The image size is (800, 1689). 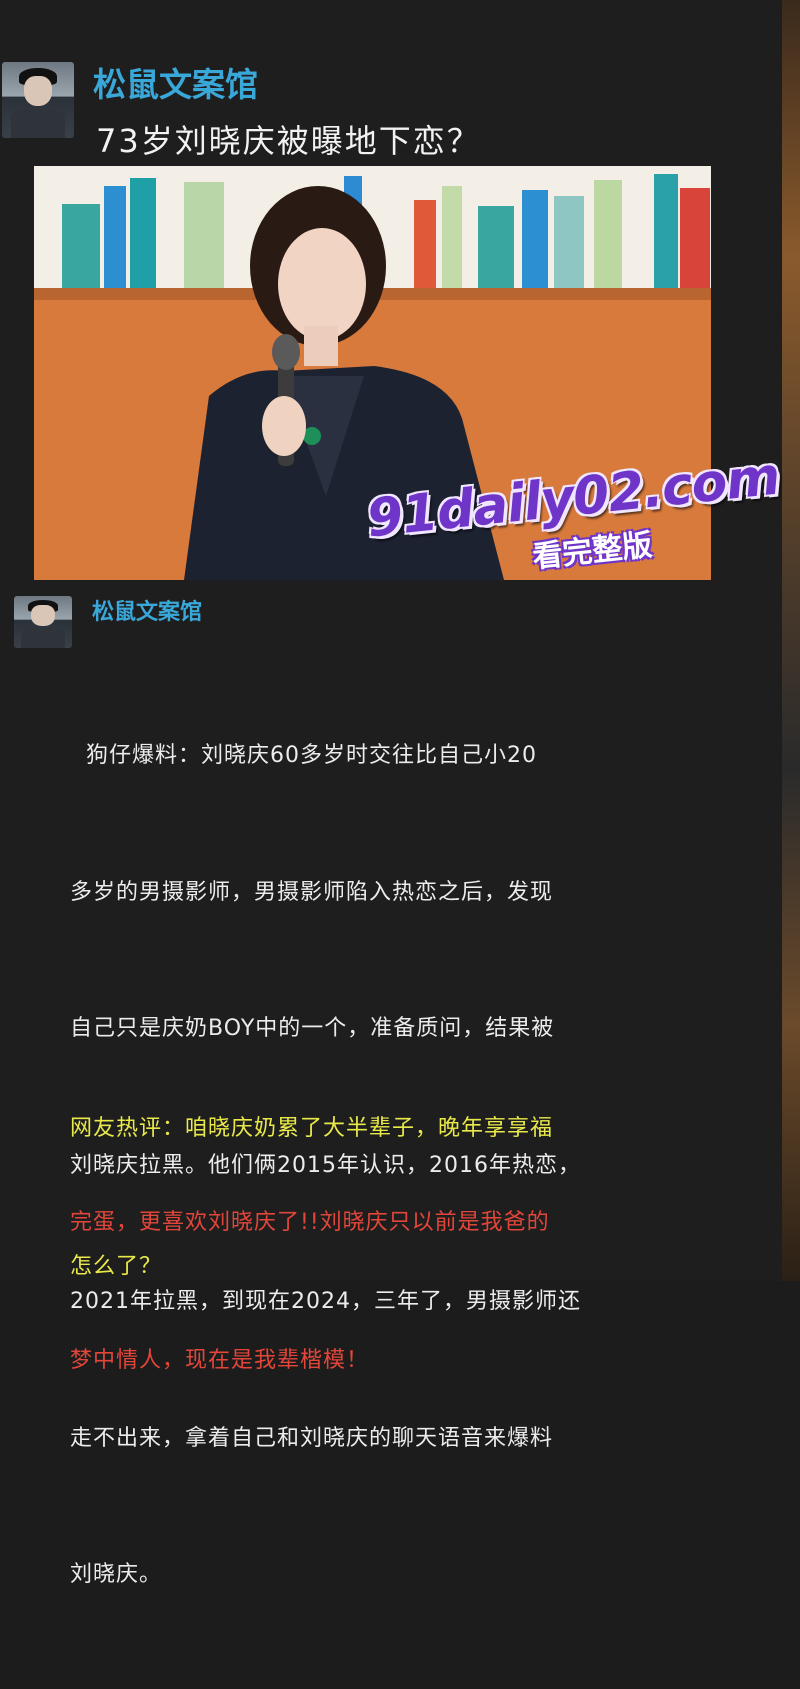 I want to click on post-headline: 73岁刘晓庆被曝地下恋？, so click(x=288, y=141).